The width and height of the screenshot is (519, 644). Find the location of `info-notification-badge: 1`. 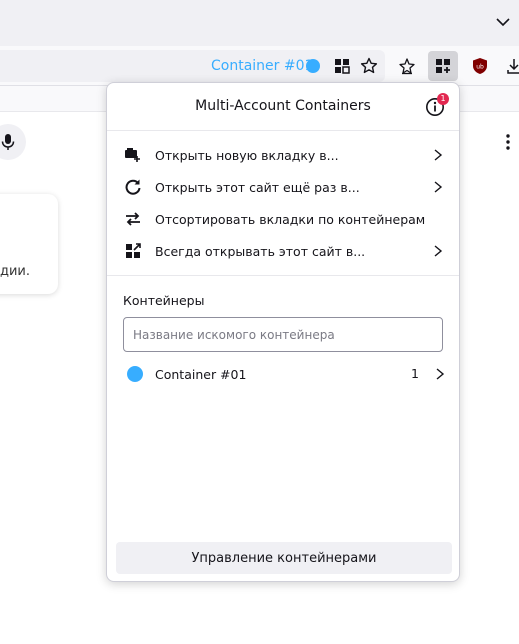

info-notification-badge: 1 is located at coordinates (443, 99).